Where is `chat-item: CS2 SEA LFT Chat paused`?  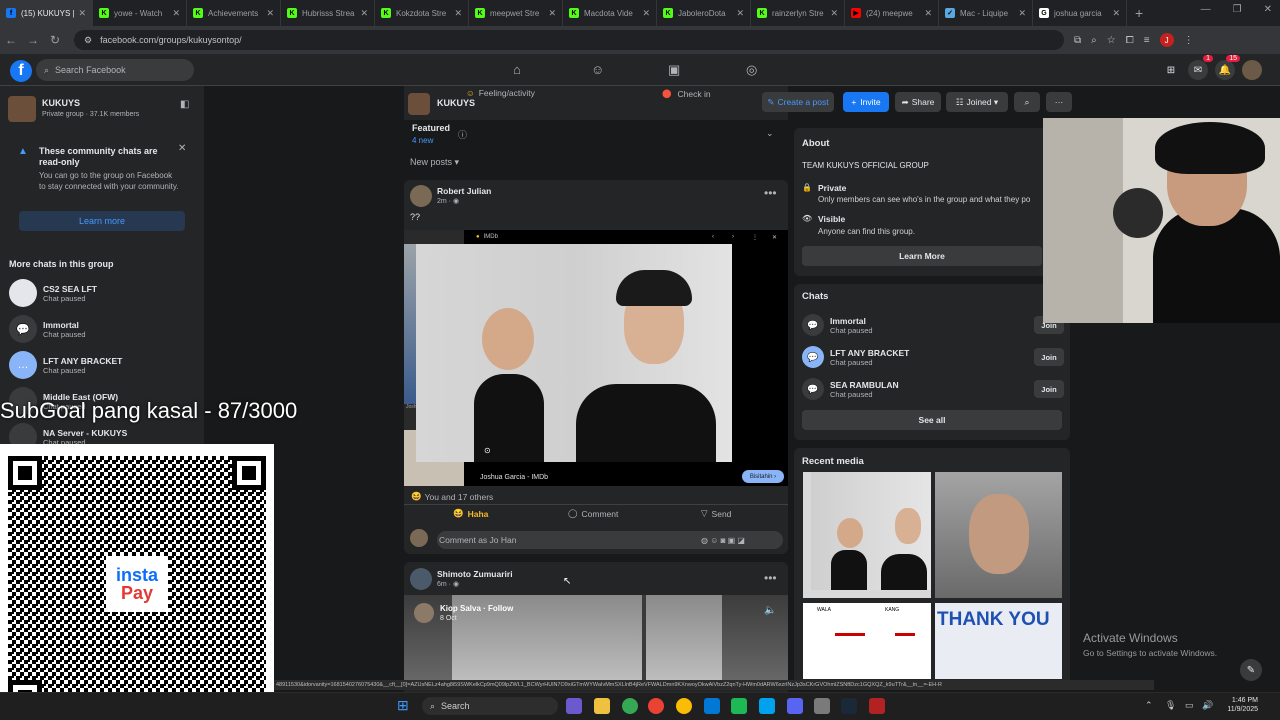
chat-item: CS2 SEA LFT Chat paused is located at coordinates (104, 293).